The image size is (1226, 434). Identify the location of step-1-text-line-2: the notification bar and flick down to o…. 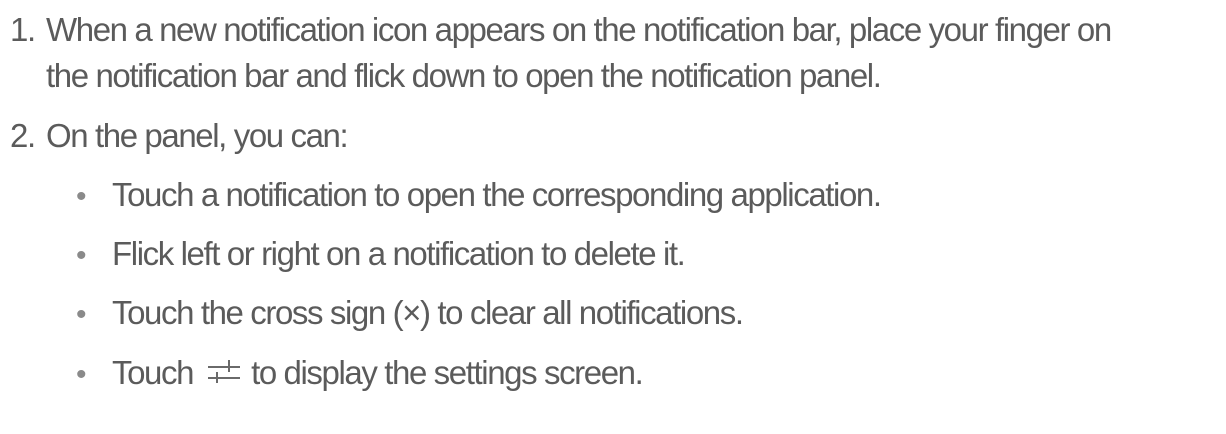
(464, 75).